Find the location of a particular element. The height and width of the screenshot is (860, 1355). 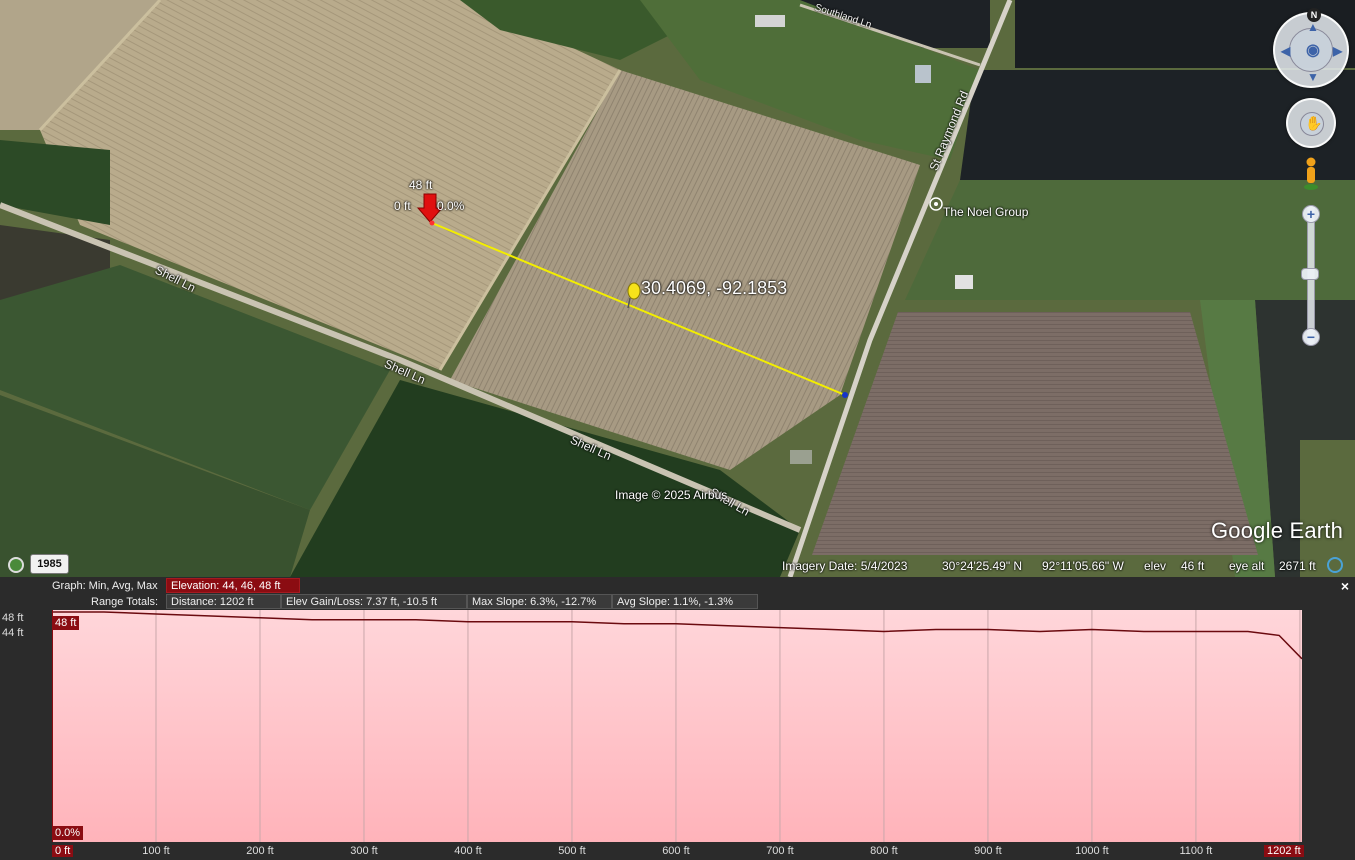

eye-icon: ◉ is located at coordinates (1313, 50).